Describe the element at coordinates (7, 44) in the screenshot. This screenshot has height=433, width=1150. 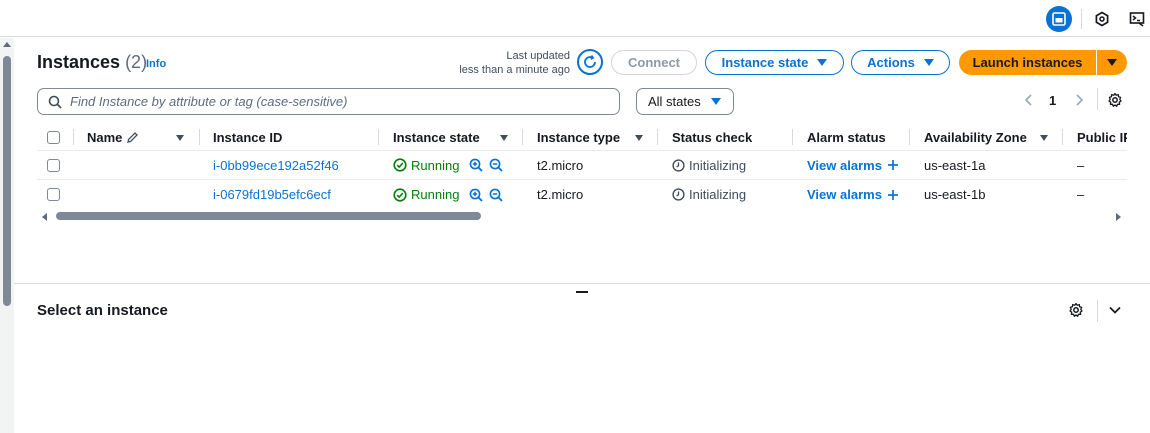
I see `scroll-up-icon` at that location.